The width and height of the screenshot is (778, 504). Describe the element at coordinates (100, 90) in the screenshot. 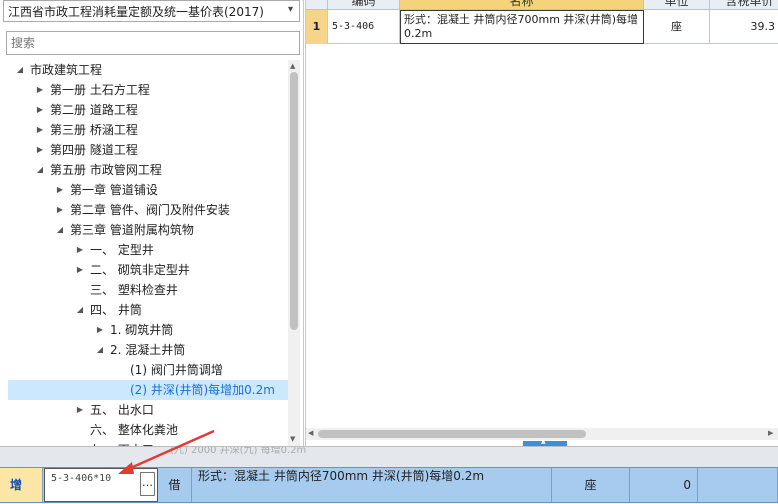

I see `tree-item-label: 第一册 土石方工程` at that location.